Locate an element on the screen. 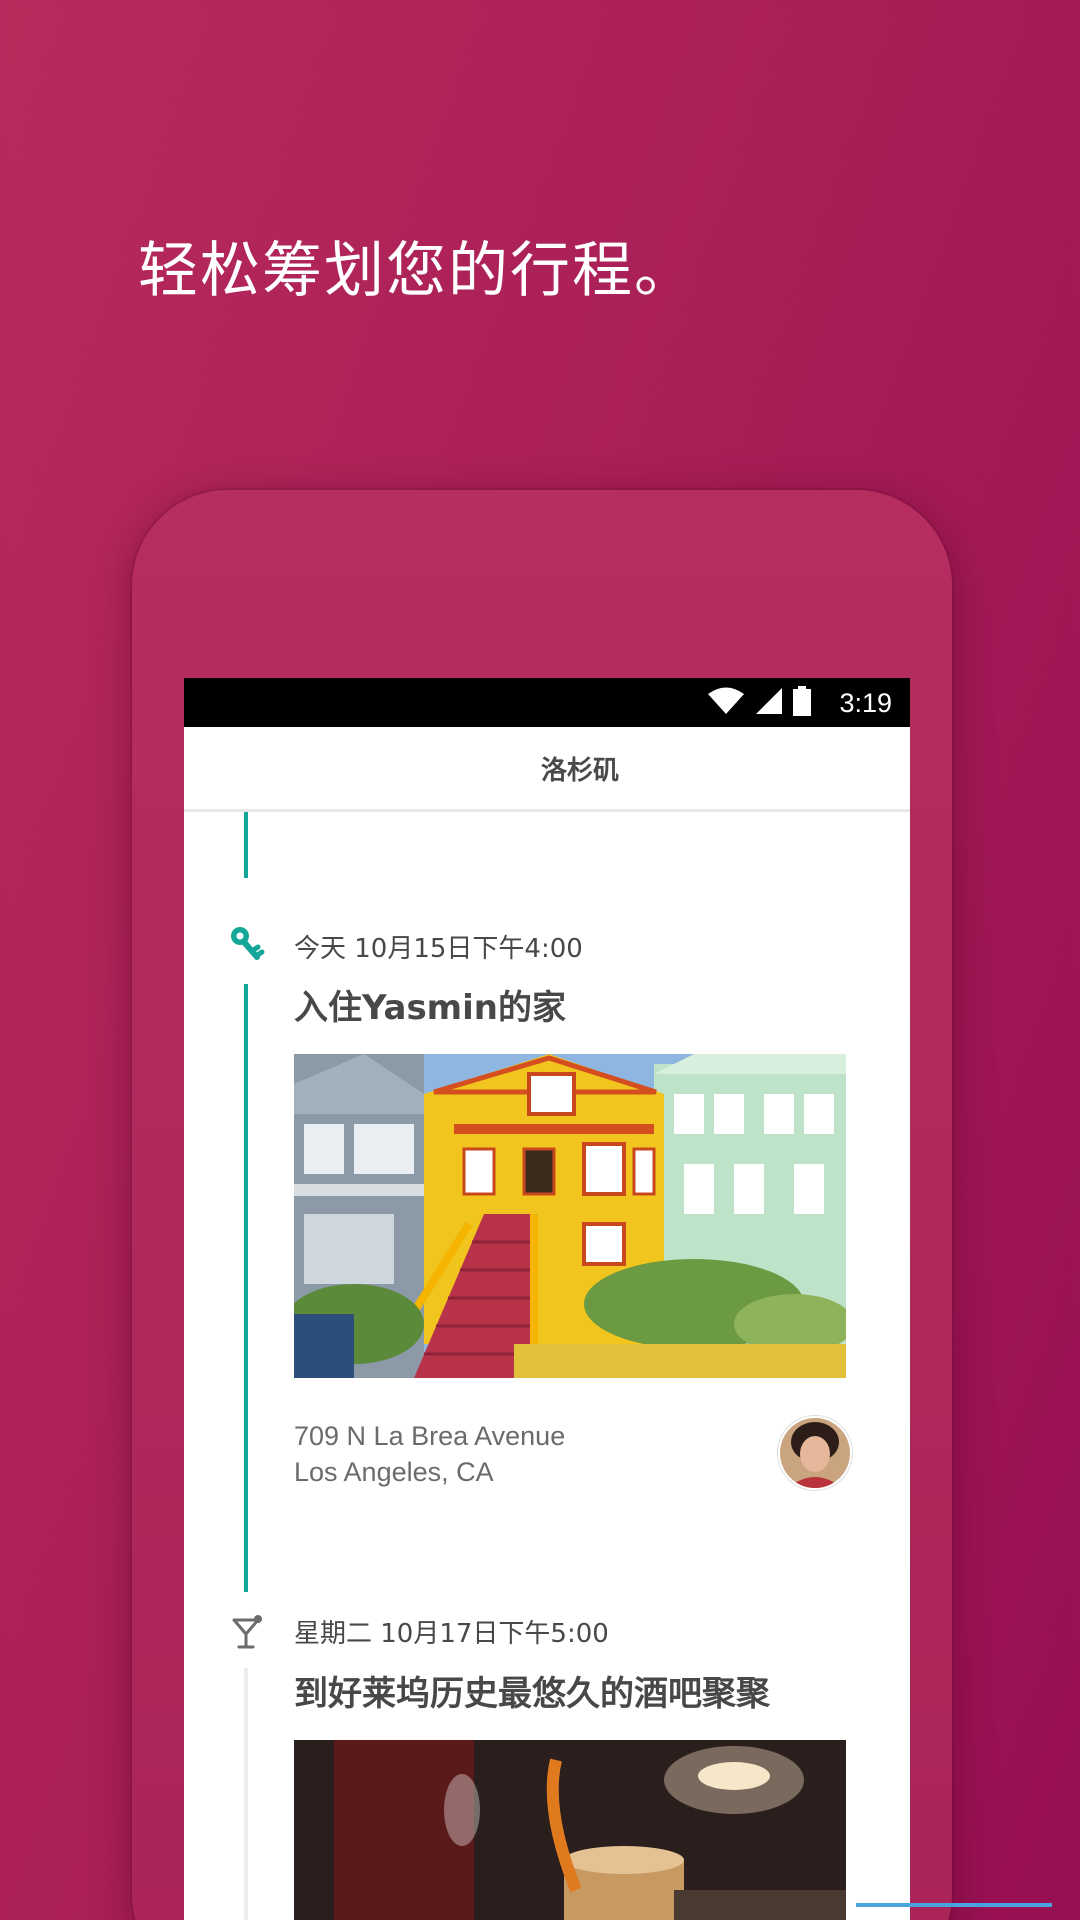  promo-headline: 轻松筹划您的行程。 is located at coordinates (417, 271).